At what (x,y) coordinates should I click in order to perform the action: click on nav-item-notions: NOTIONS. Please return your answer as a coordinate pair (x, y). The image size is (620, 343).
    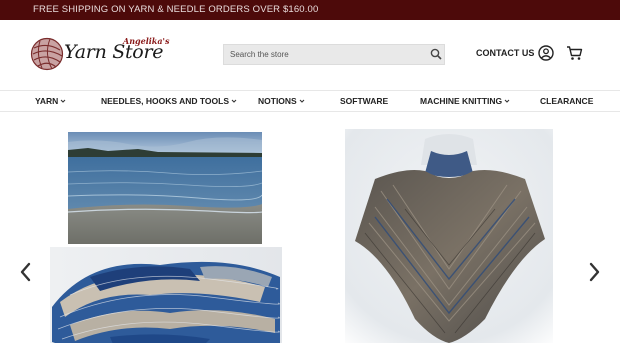
    Looking at the image, I should click on (281, 101).